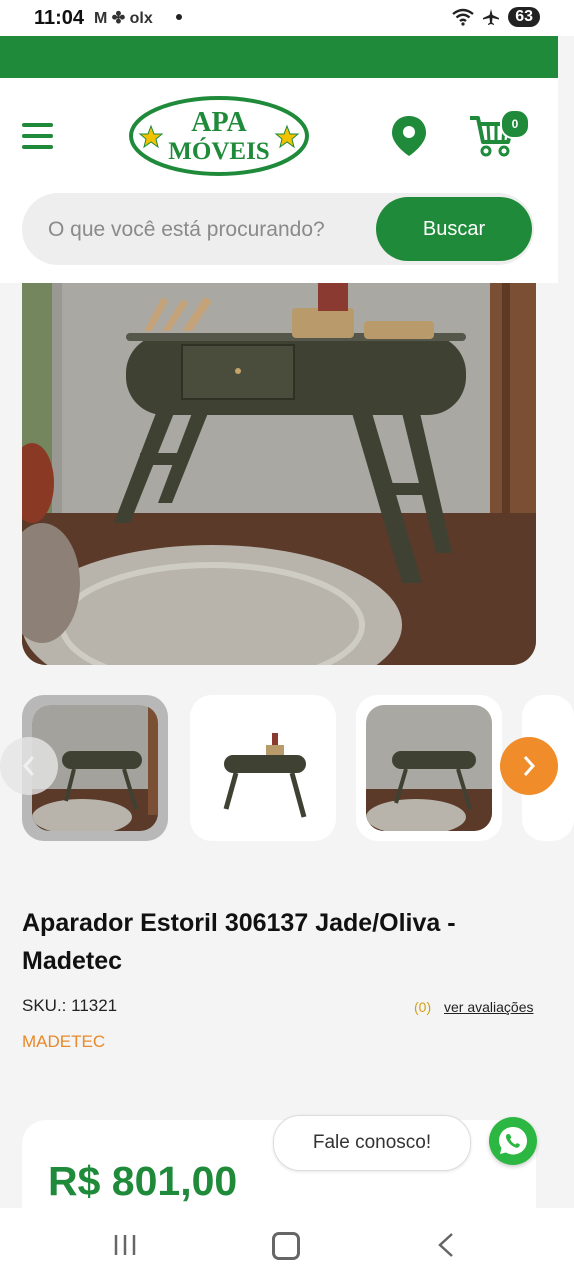  I want to click on airplane-icon, so click(491, 17).